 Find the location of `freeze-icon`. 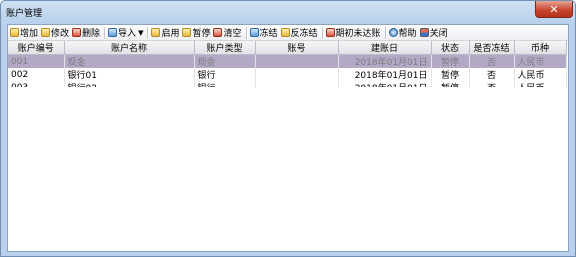

freeze-icon is located at coordinates (254, 32).